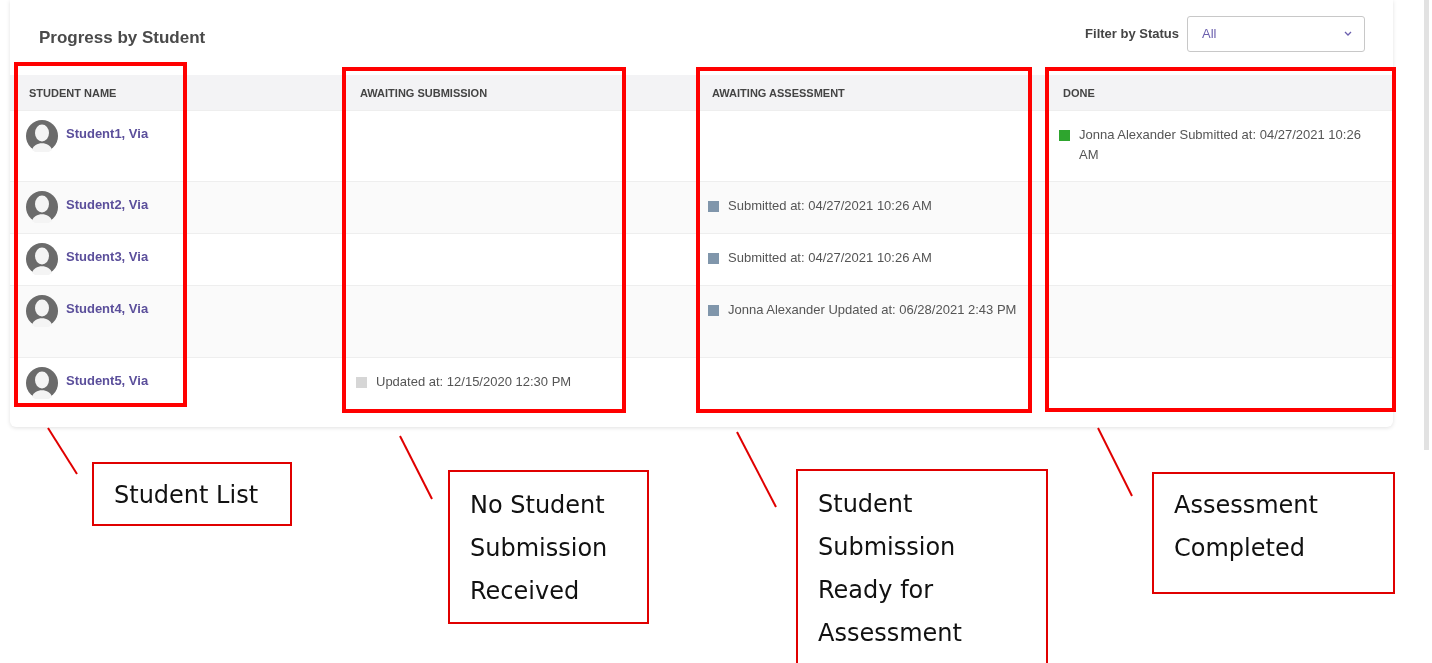 This screenshot has height=663, width=1432. What do you see at coordinates (517, 92) in the screenshot?
I see `column-header: AWAITING SUBMISSION` at bounding box center [517, 92].